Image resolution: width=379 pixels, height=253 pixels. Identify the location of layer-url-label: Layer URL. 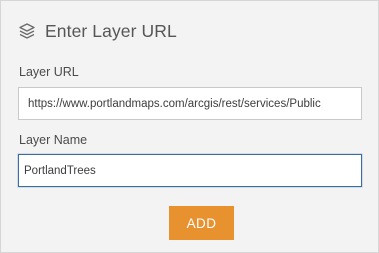
(49, 72).